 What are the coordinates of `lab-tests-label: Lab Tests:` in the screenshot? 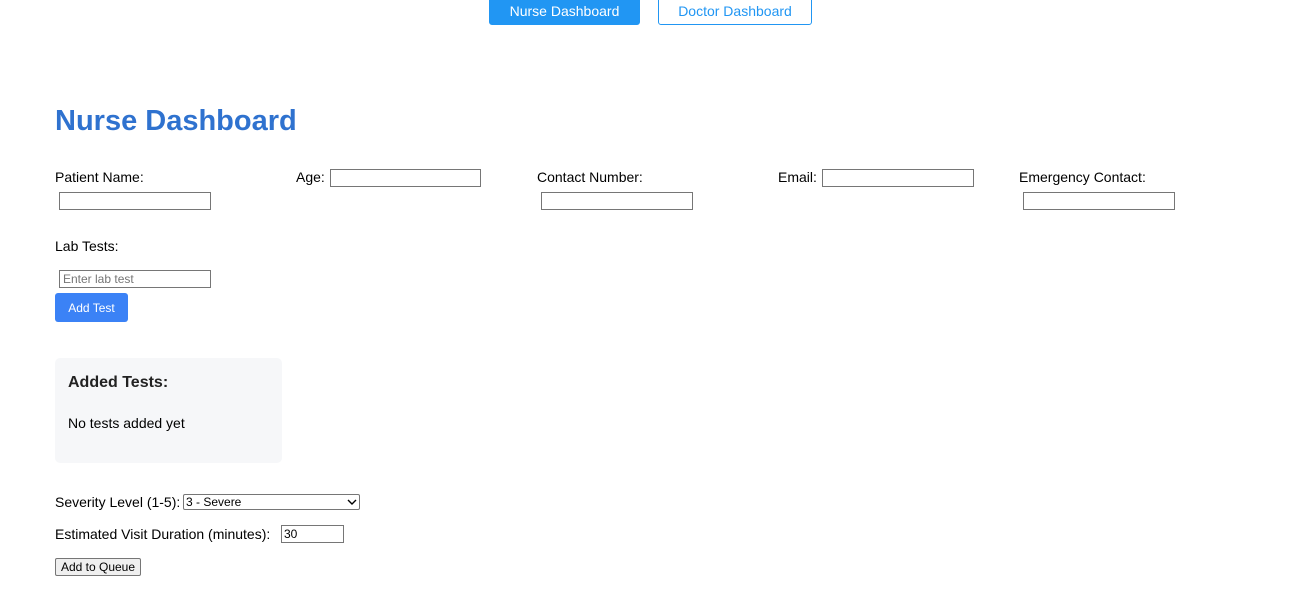 It's located at (87, 246).